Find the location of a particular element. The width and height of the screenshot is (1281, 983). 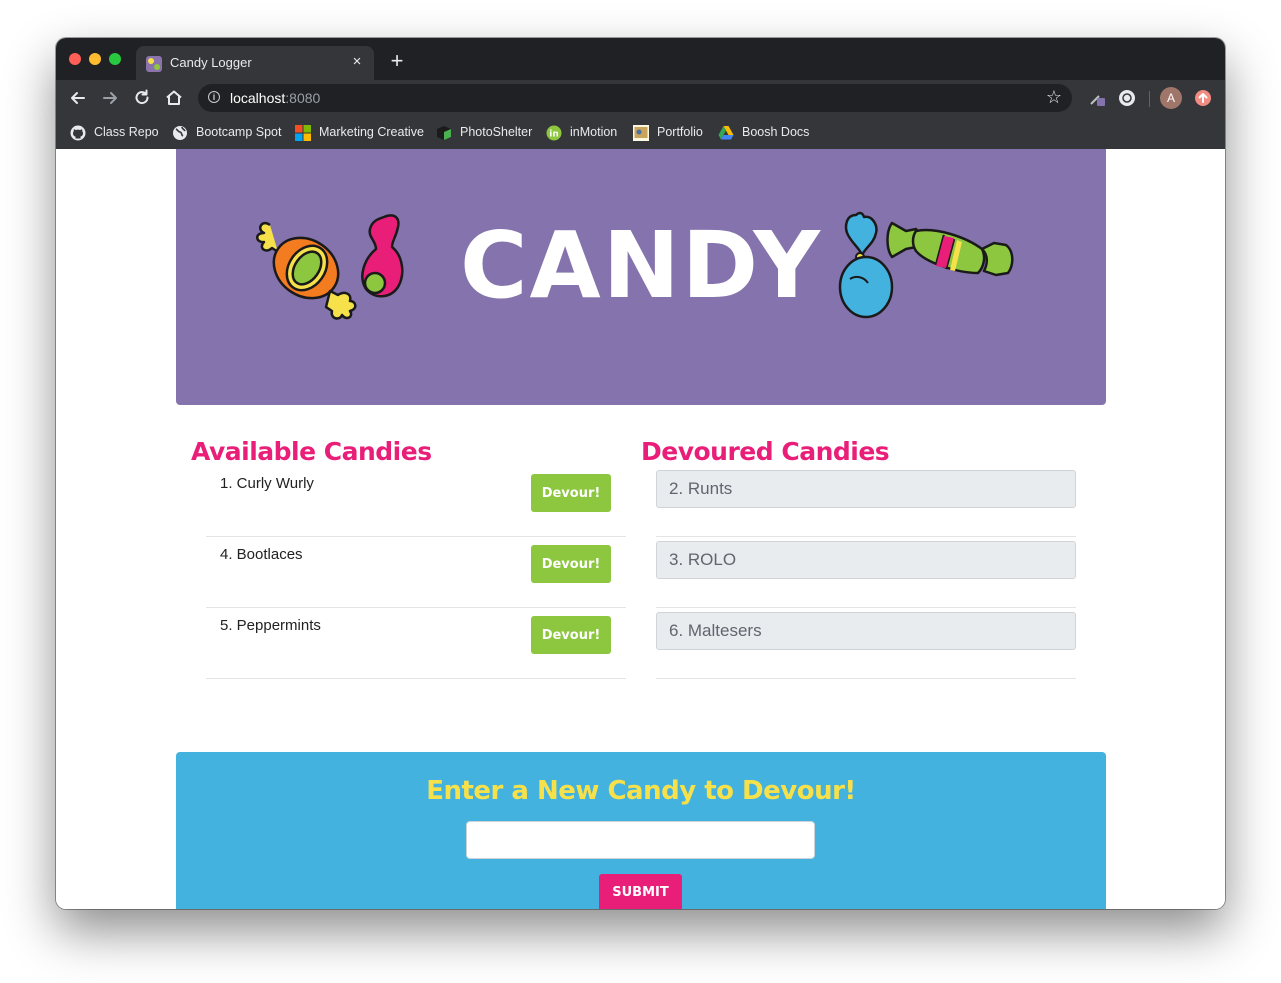

tab-candy-logger: Candy Logger × is located at coordinates (255, 63).